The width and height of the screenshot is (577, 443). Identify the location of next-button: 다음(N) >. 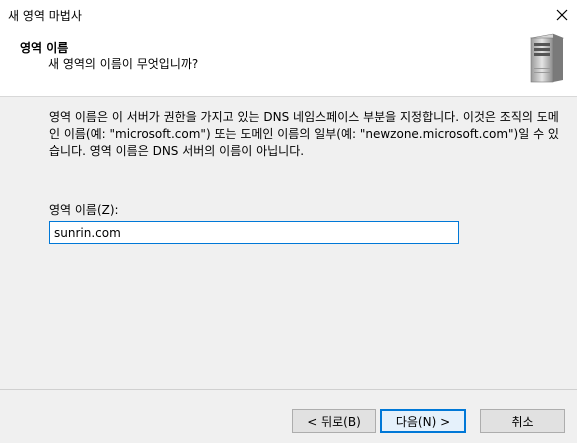
(423, 421).